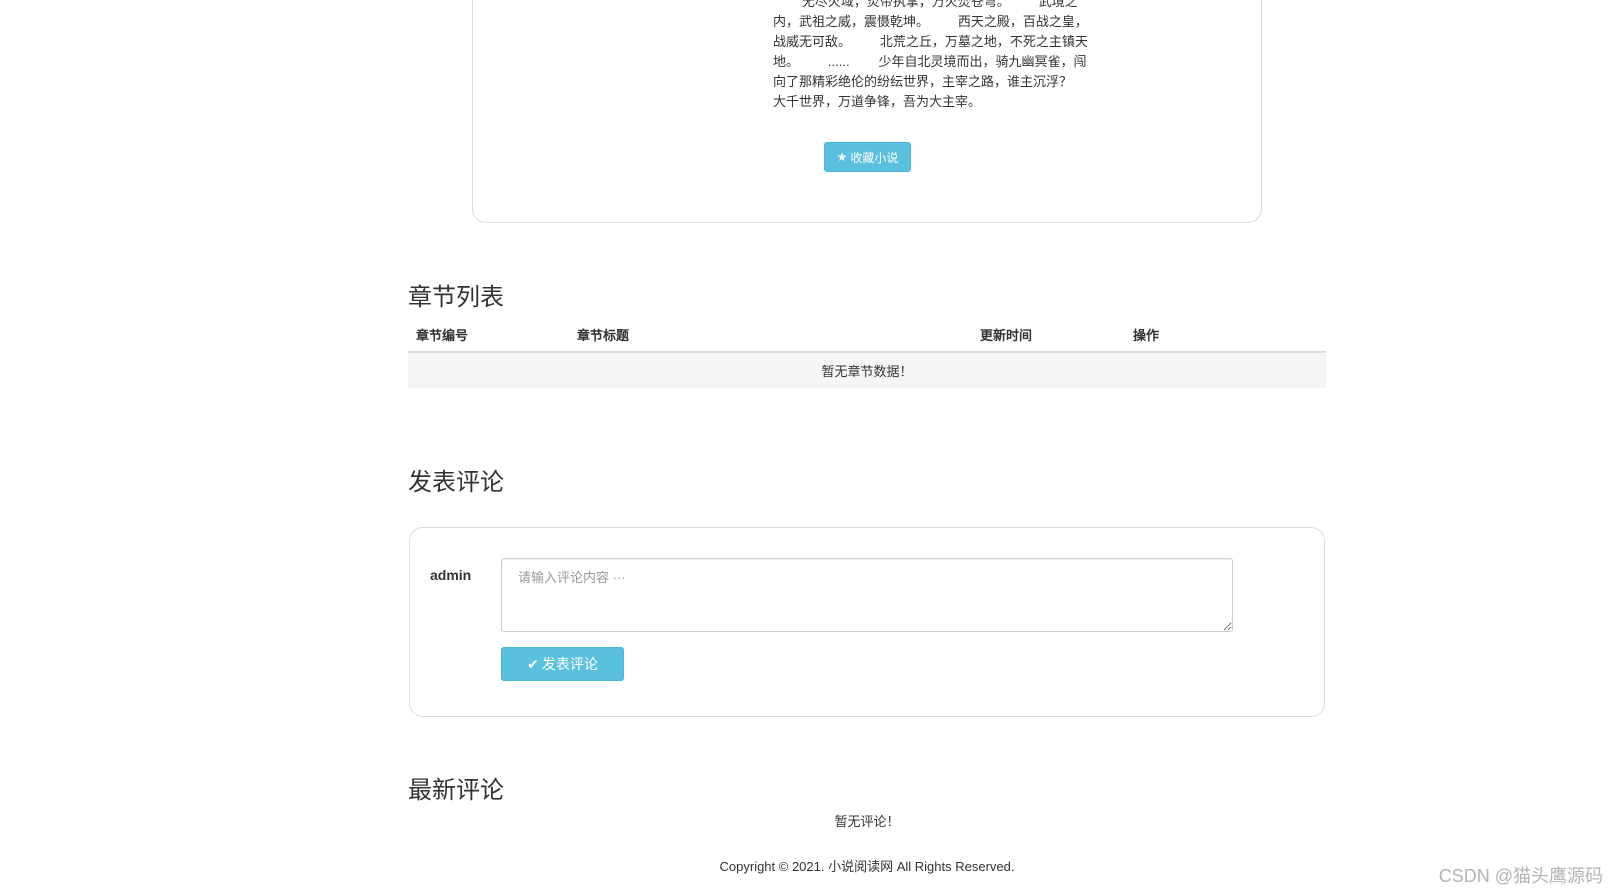 The image size is (1615, 891). I want to click on chapter-table: 章节编号 章节标题 更新时间 操作 暂无章节数据！, so click(867, 353).